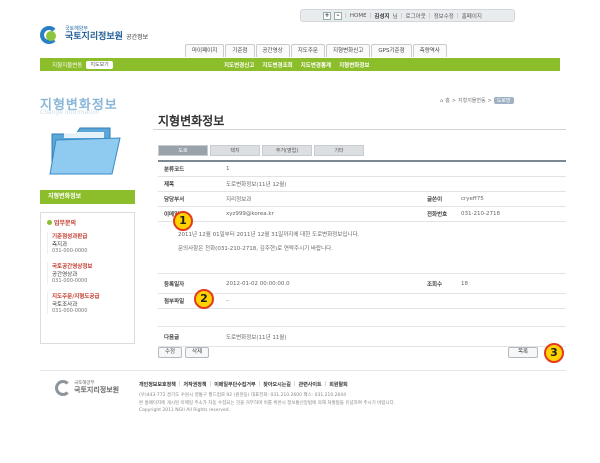  Describe the element at coordinates (63, 388) in the screenshot. I see `footer-logo-icon` at that location.